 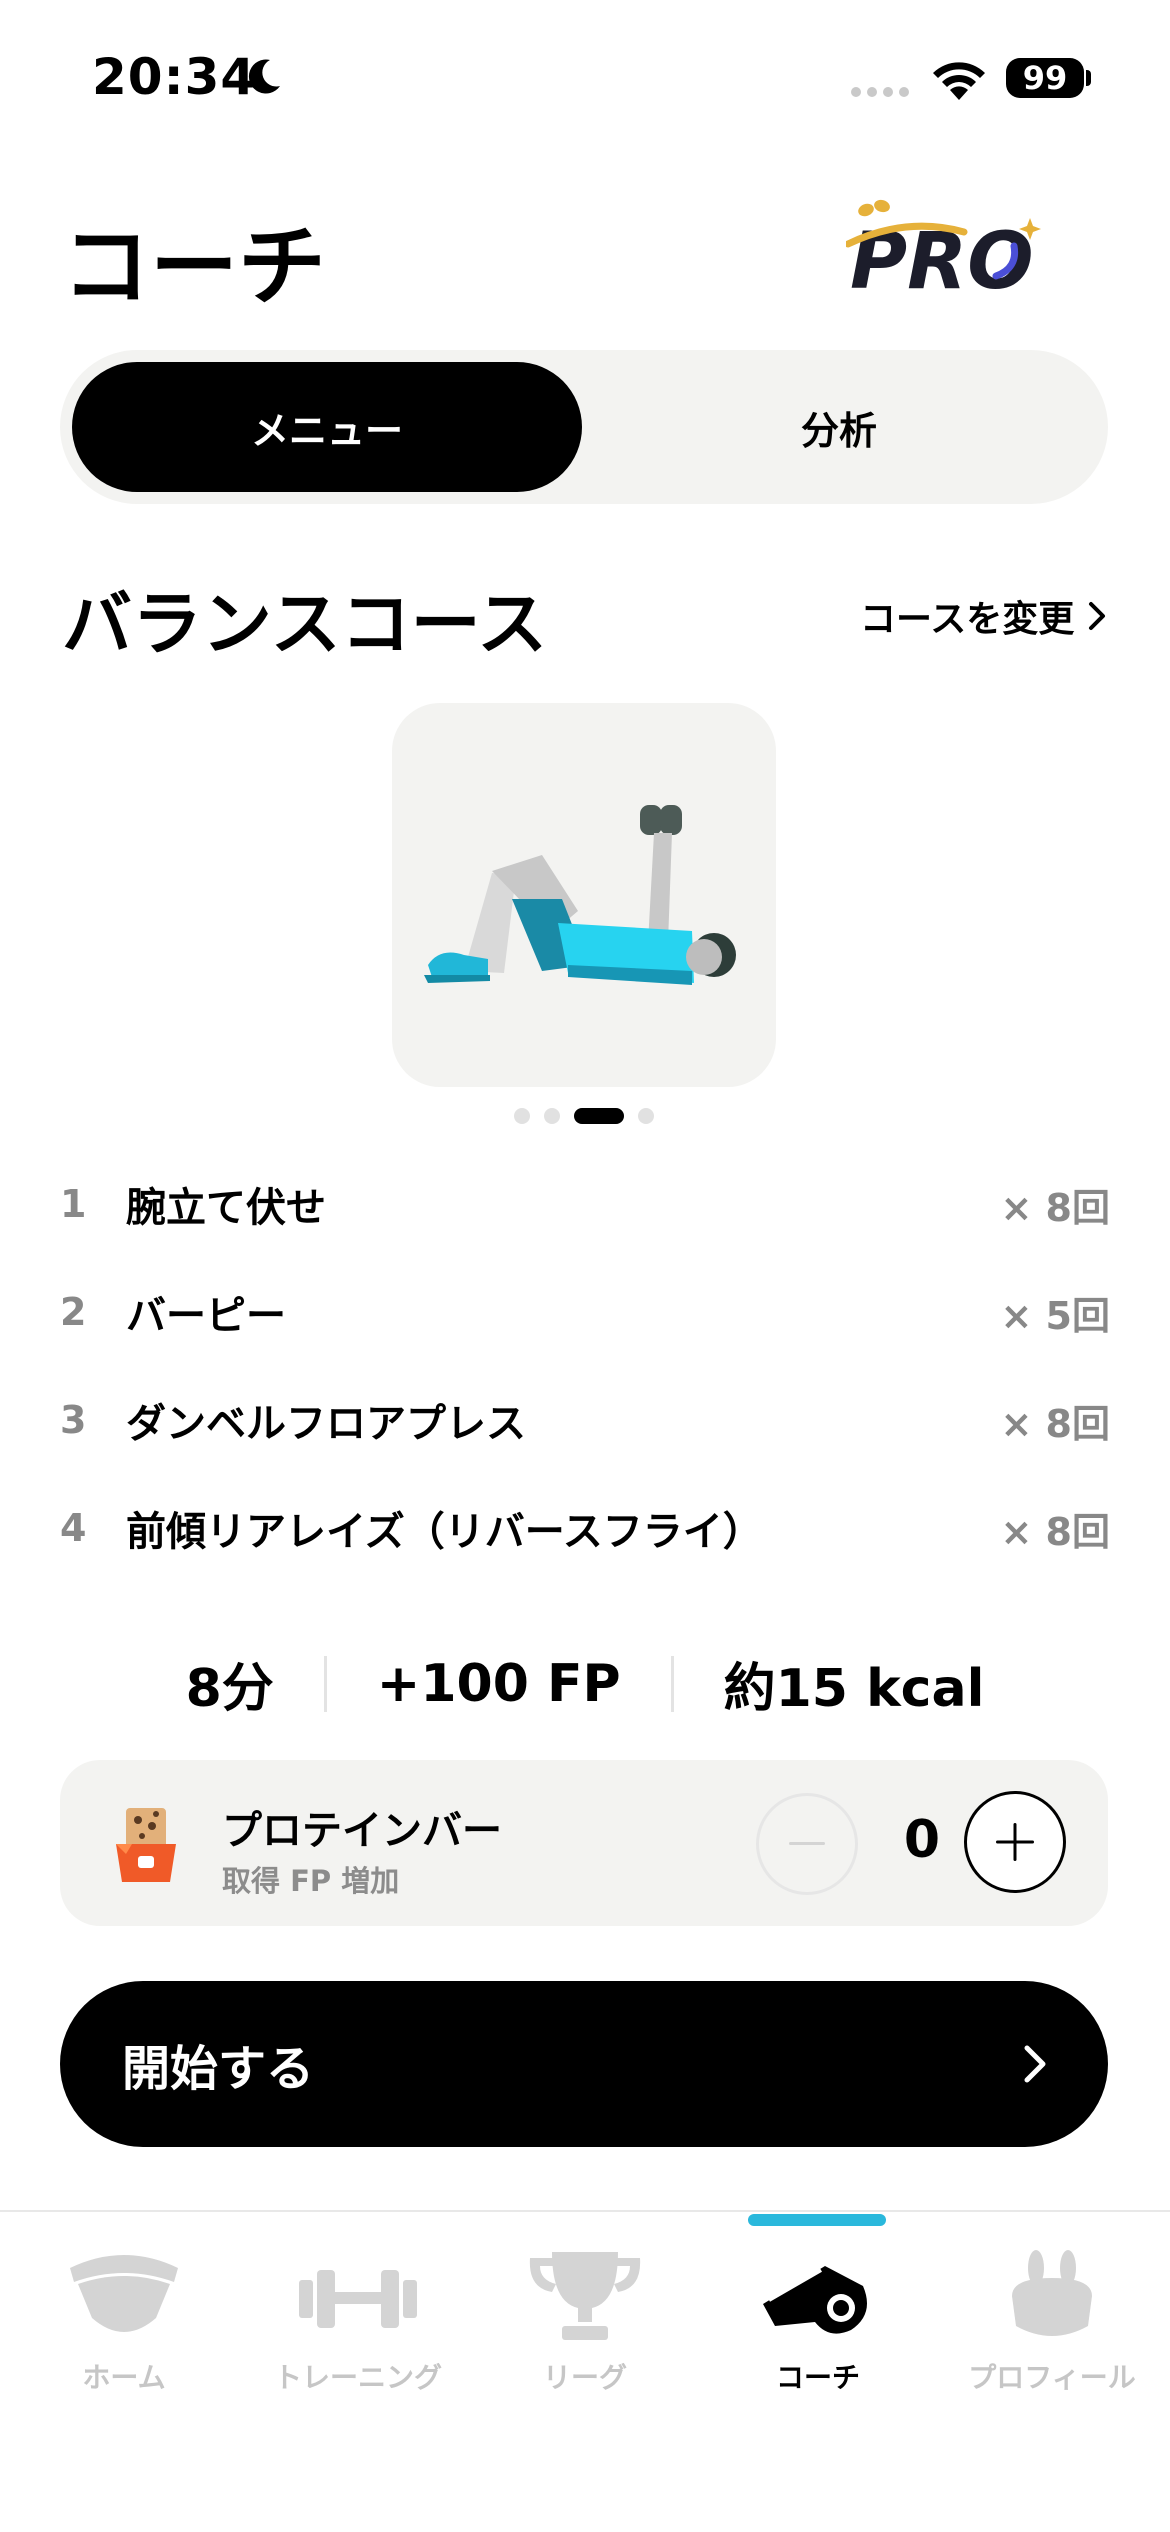 I want to click on plus-icon, so click(x=1015, y=1842).